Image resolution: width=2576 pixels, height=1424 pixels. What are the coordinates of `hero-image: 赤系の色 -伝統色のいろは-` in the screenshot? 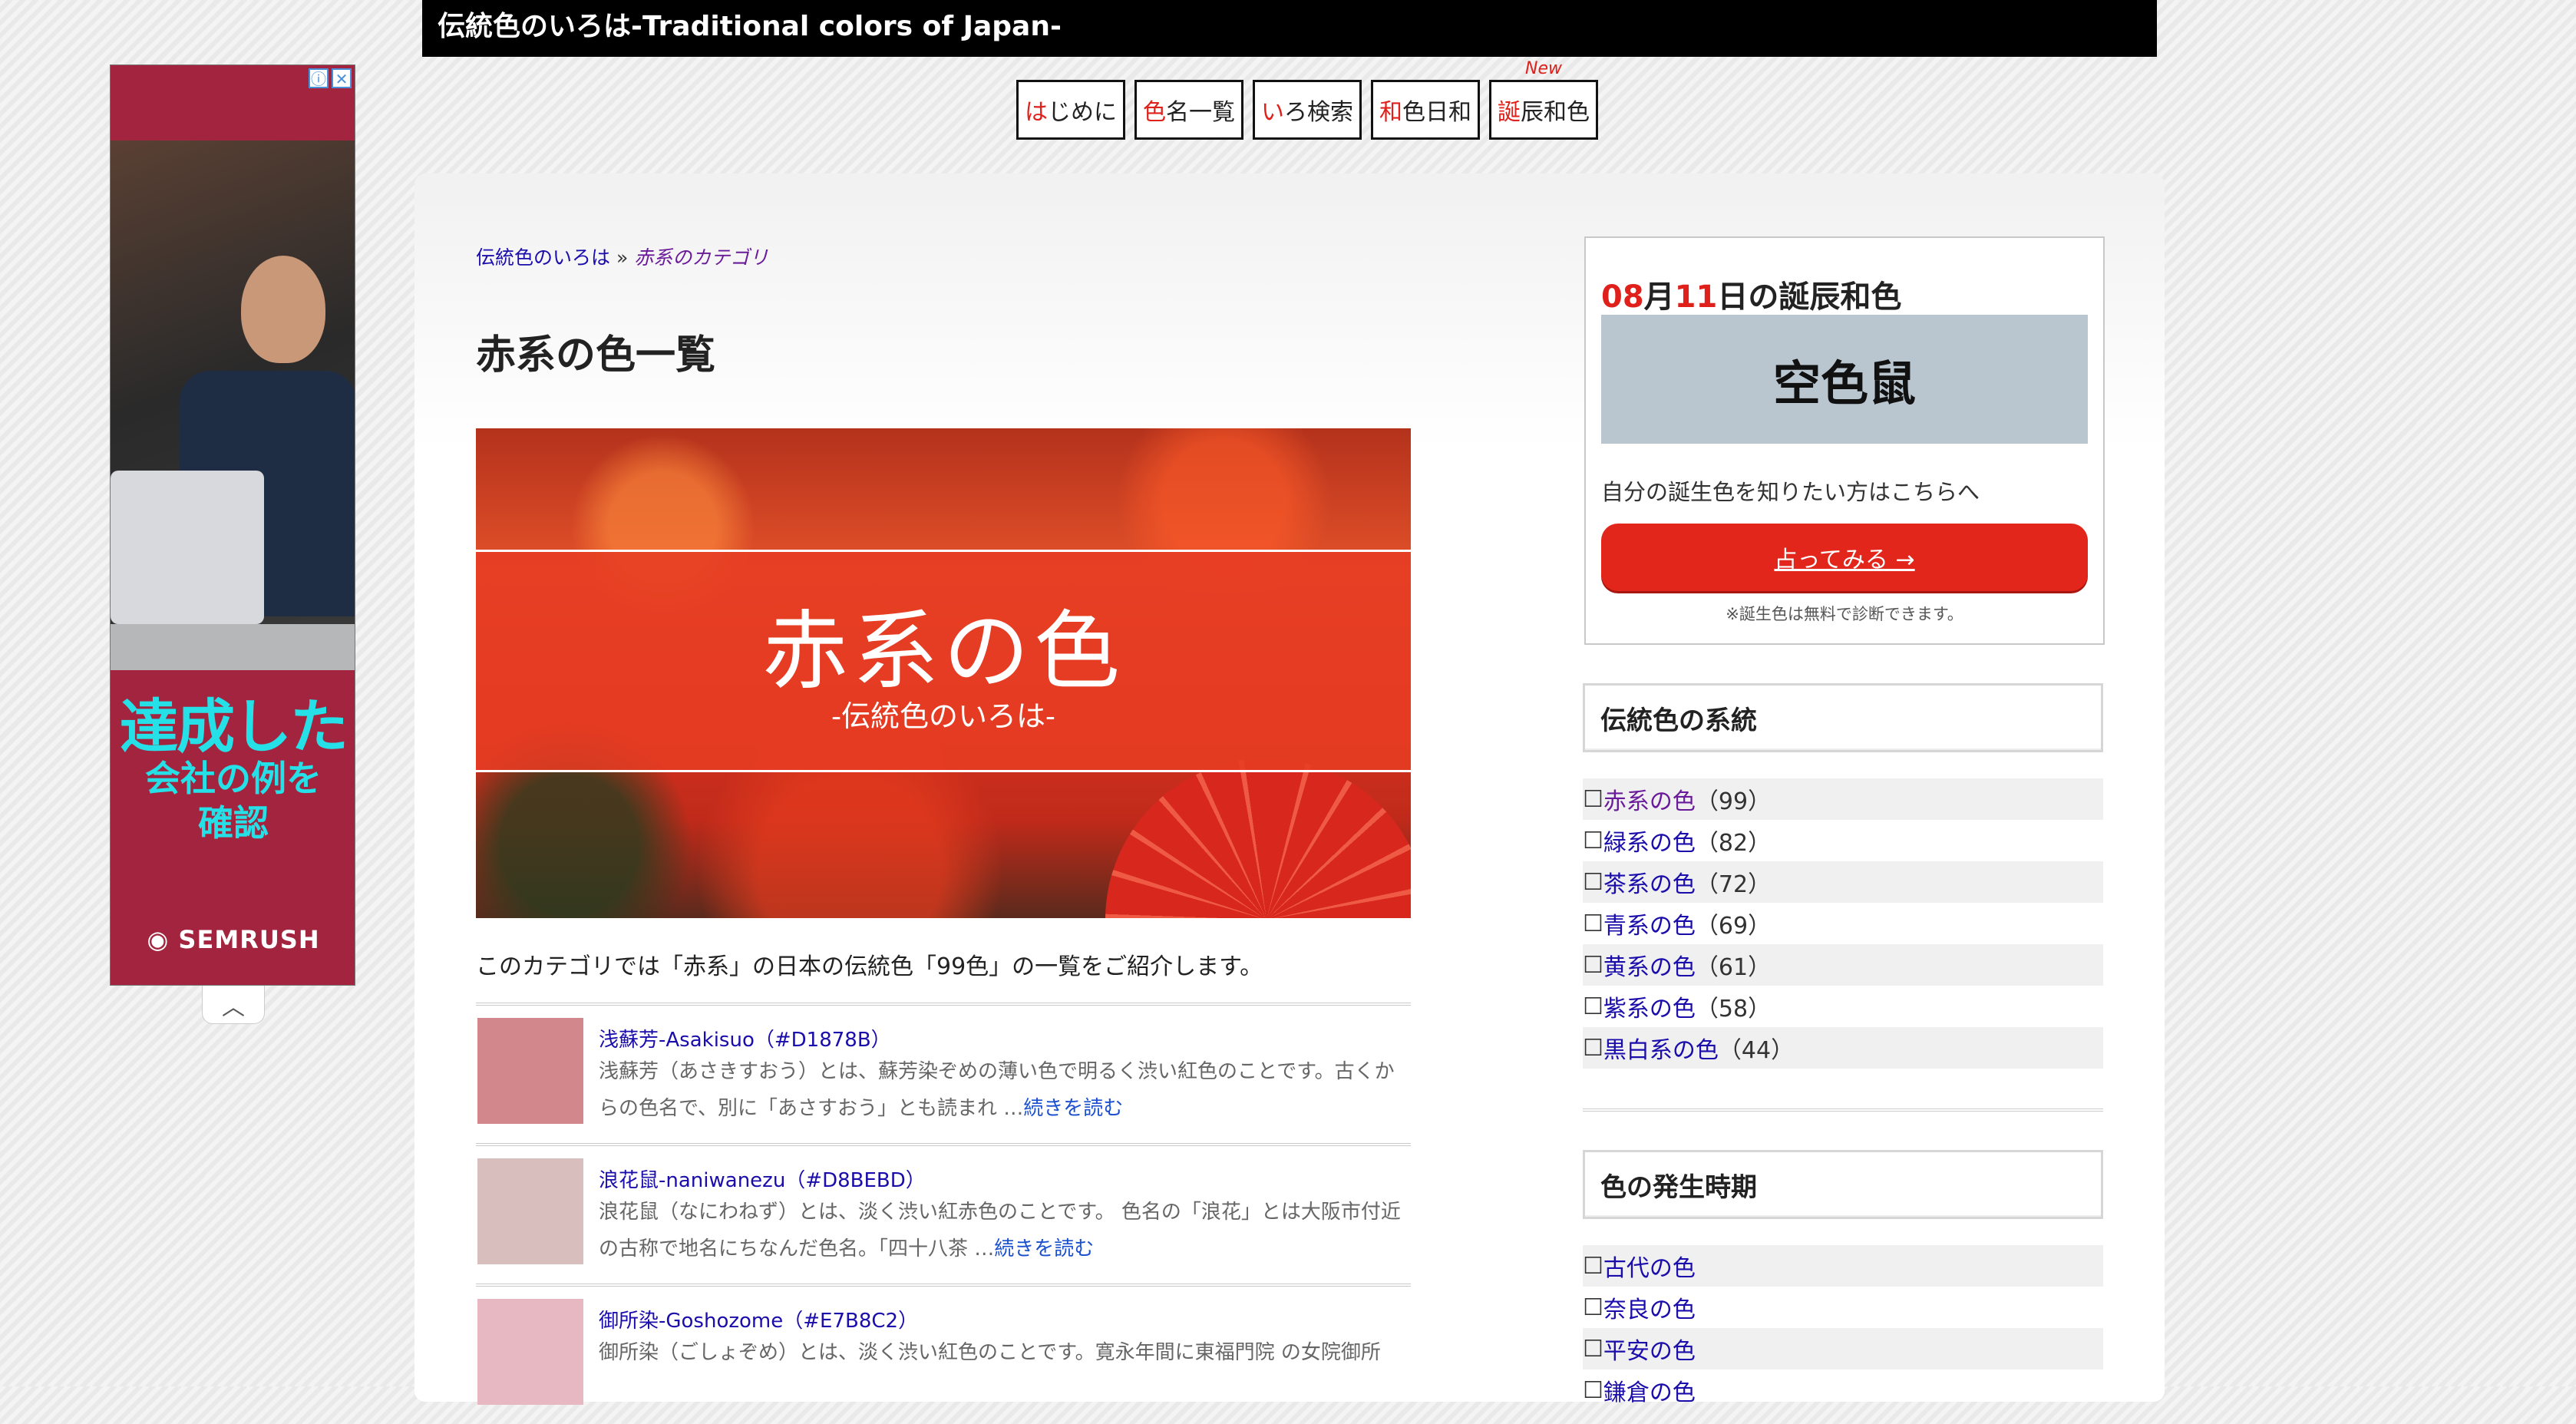 It's located at (943, 673).